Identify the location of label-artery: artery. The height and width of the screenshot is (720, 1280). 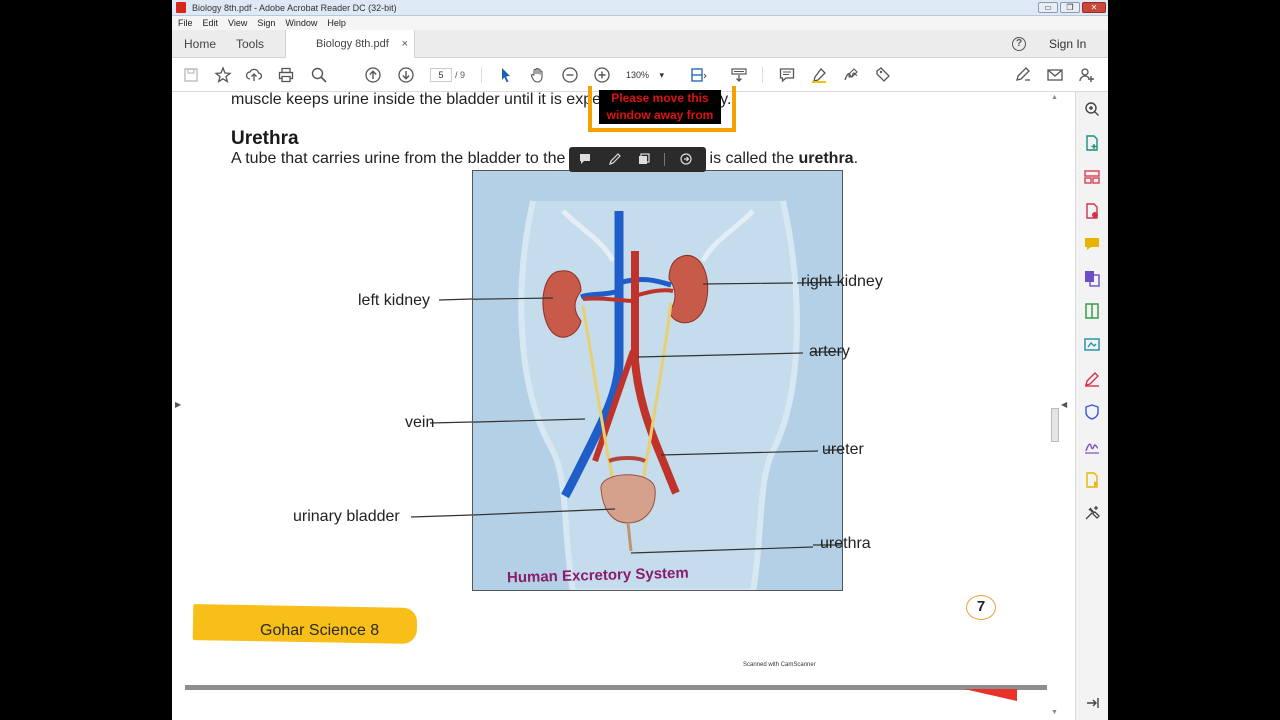
(829, 351).